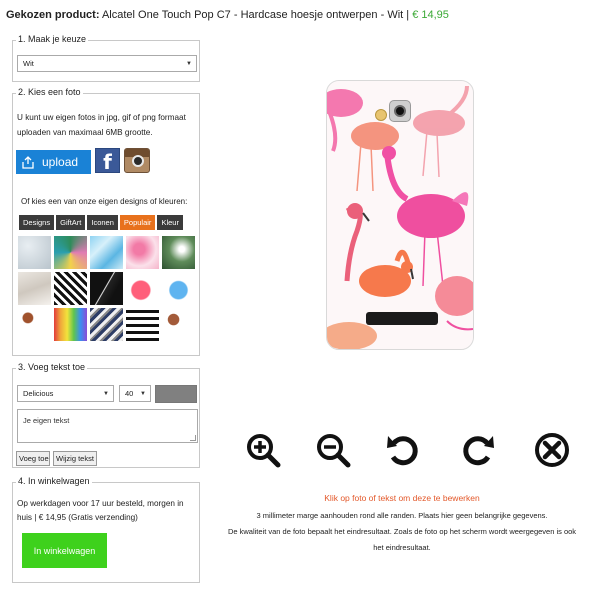 Image resolution: width=600 pixels, height=600 pixels. What do you see at coordinates (400, 111) in the screenshot?
I see `camera-icon` at bounding box center [400, 111].